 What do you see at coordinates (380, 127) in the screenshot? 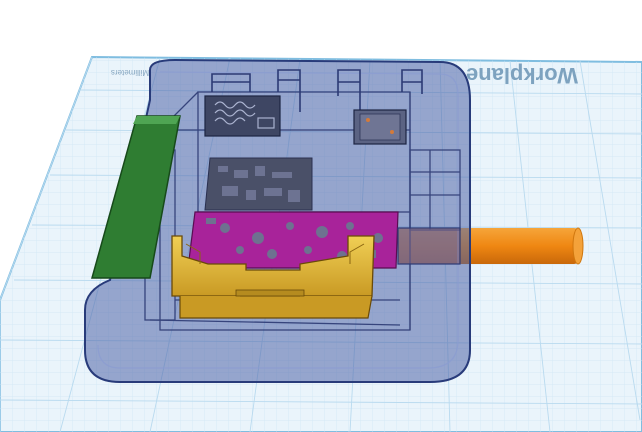
I see `relay-module` at bounding box center [380, 127].